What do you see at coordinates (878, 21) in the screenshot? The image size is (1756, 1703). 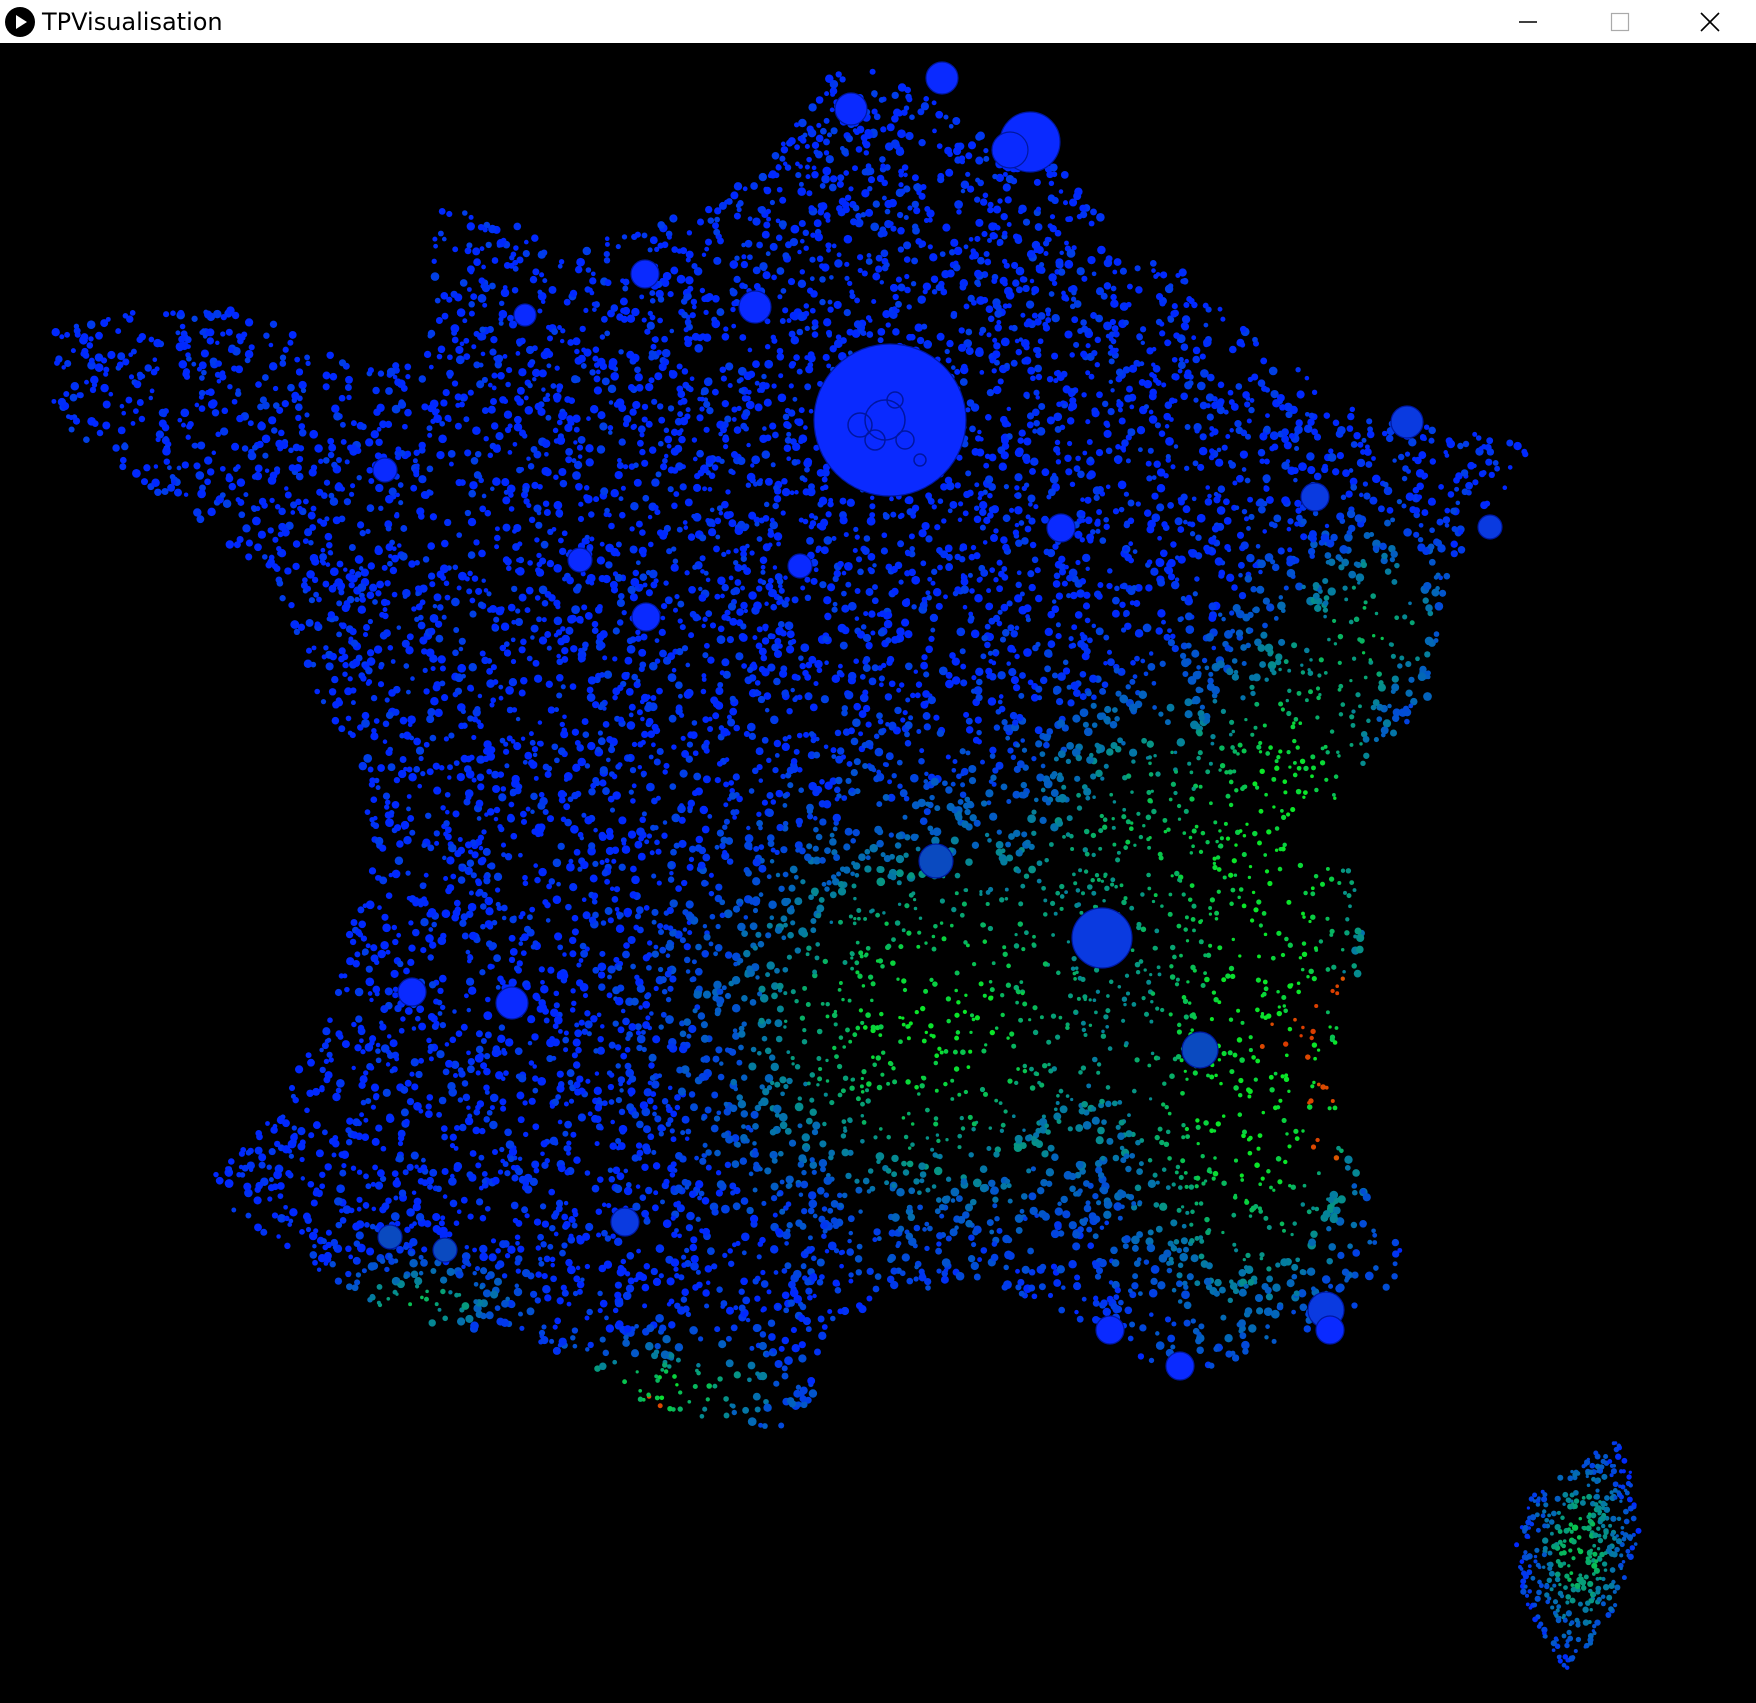 I see `title-bar: TPVisualisation` at bounding box center [878, 21].